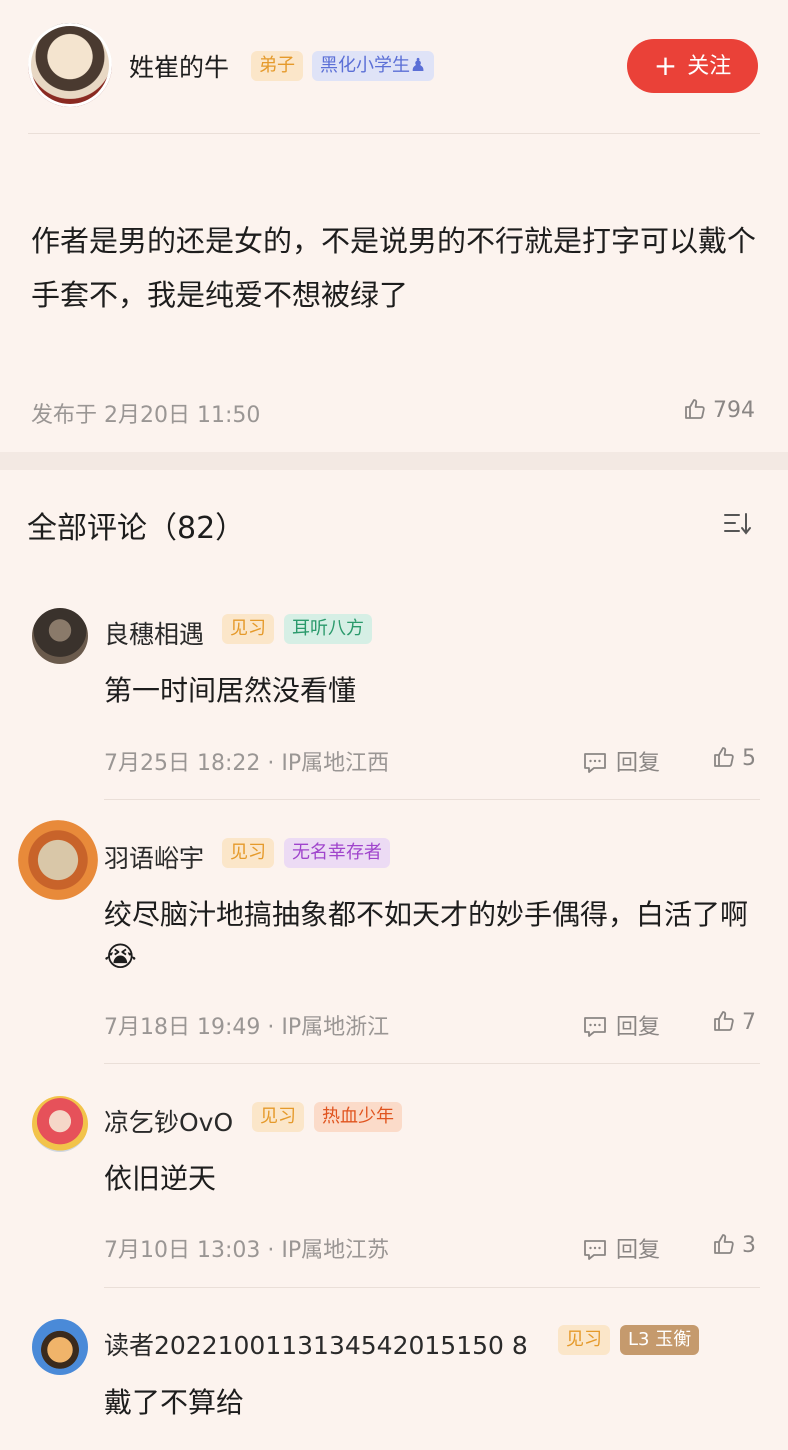 Image resolution: width=788 pixels, height=1450 pixels. Describe the element at coordinates (146, 415) in the screenshot. I see `post-publish-time: 发布于 2月20日 11:50` at that location.